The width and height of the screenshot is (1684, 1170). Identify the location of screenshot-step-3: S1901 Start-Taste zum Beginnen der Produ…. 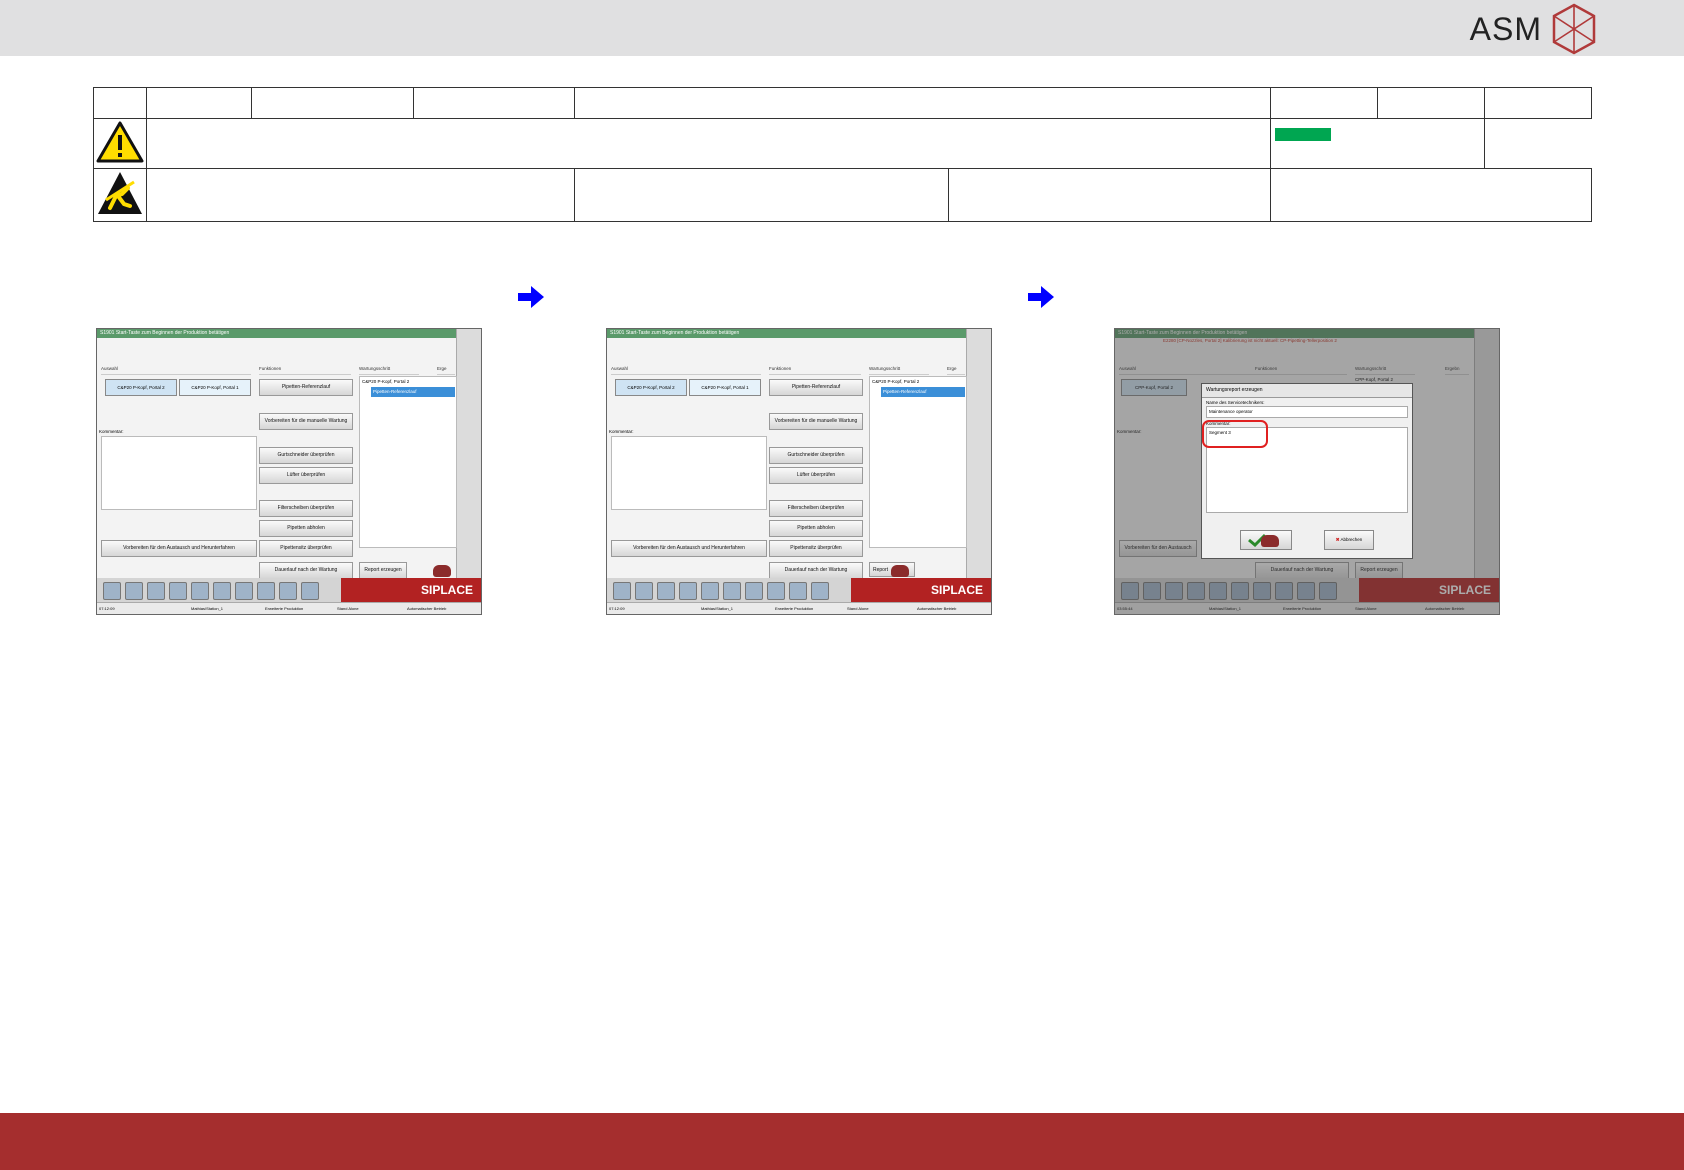
(1307, 471).